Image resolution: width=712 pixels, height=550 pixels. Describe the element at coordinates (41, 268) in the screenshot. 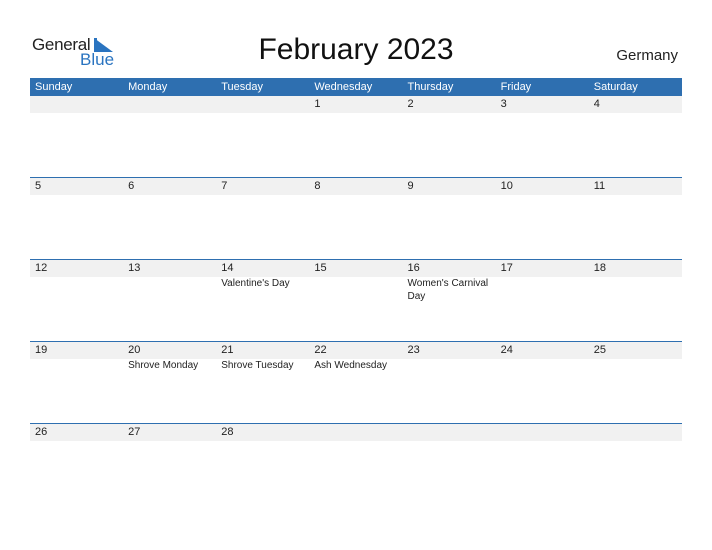

I see `day-number: 12` at that location.